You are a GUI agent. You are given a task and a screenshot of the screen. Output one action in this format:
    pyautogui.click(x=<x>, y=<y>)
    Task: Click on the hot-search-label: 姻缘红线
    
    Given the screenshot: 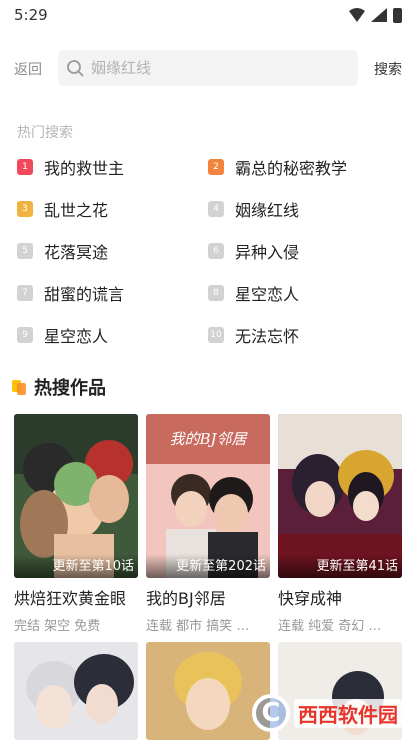 What is the action you would take?
    pyautogui.click(x=267, y=210)
    